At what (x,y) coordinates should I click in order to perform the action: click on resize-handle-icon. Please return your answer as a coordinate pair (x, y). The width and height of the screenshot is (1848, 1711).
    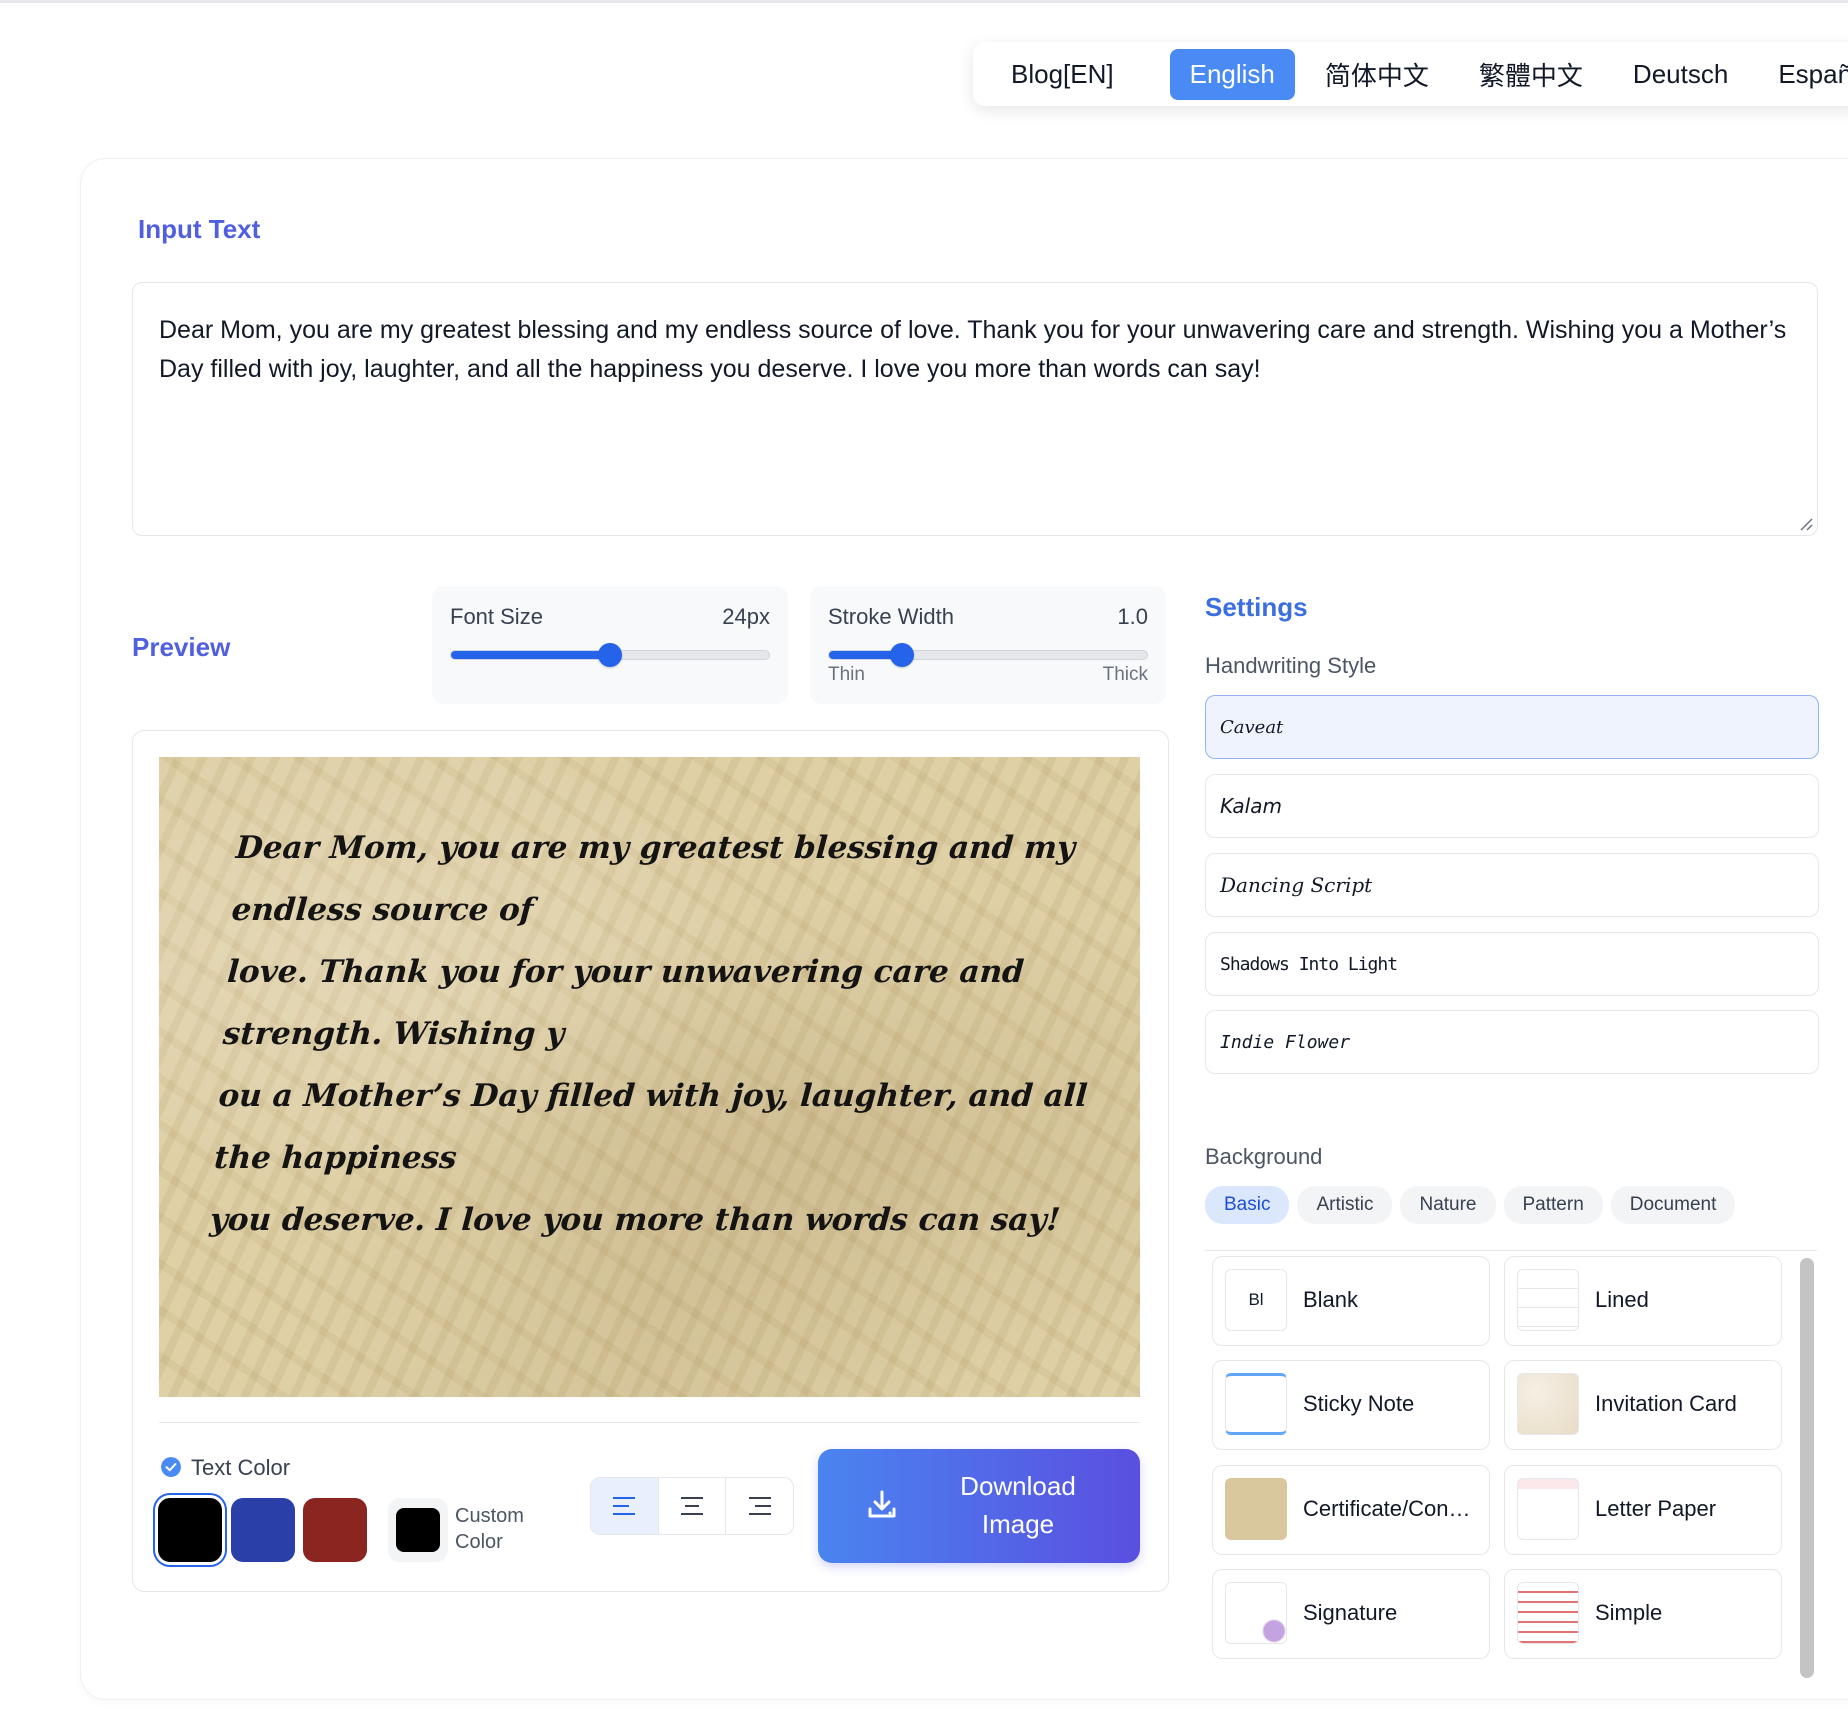
    Looking at the image, I should click on (1806, 524).